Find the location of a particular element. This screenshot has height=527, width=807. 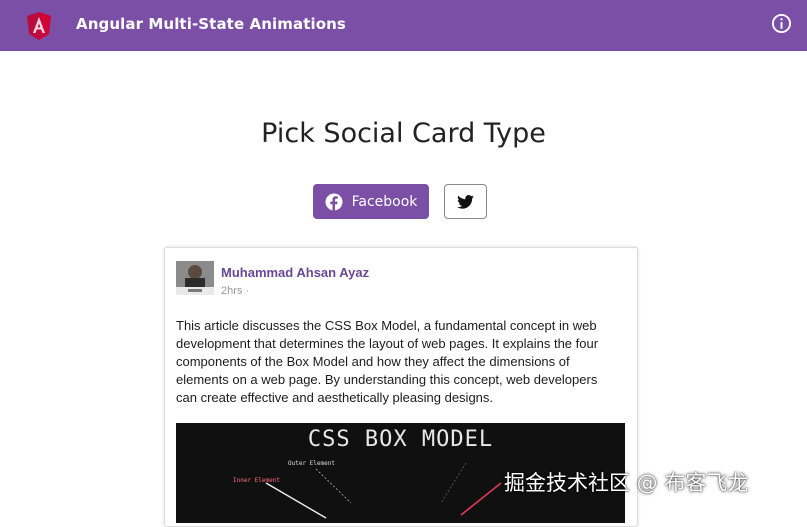

watermark: 掘金技术社区 @ 布客飞龙 is located at coordinates (626, 483).